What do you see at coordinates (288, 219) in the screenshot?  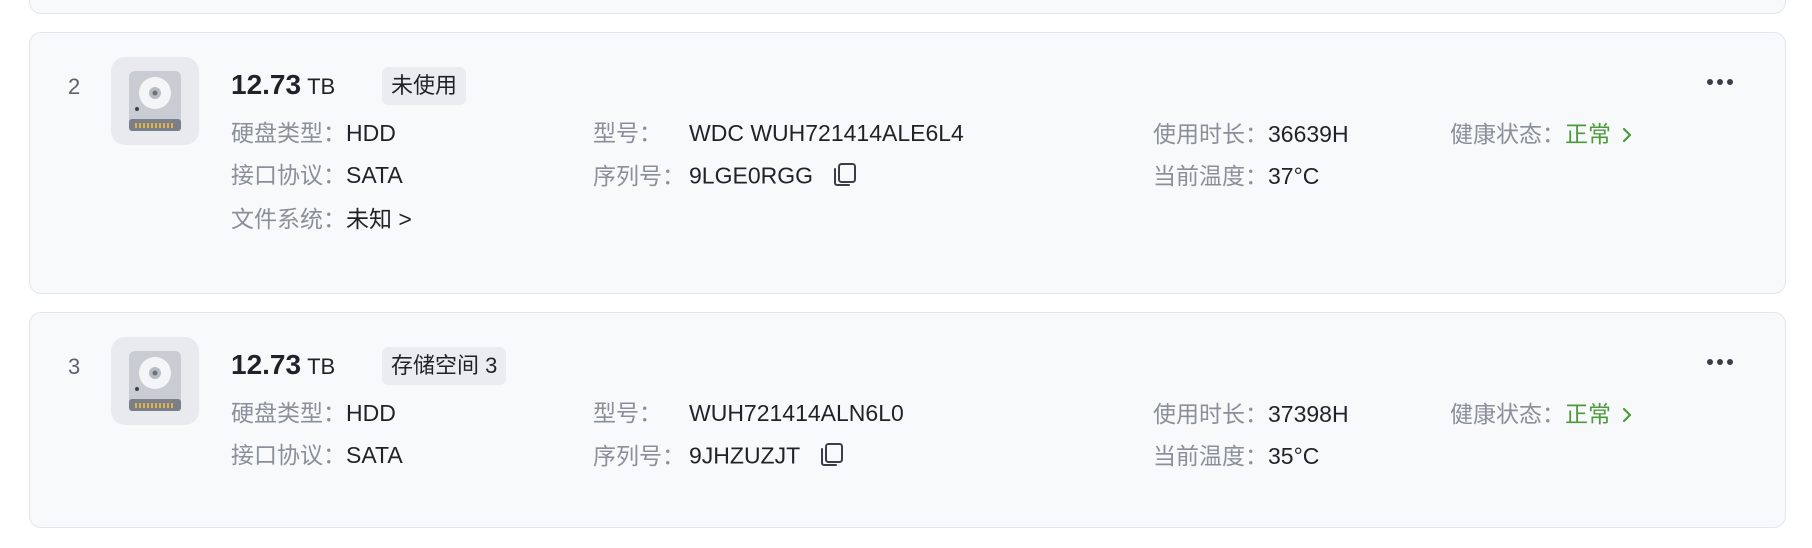 I see `filesystem-label: 文件系统：` at bounding box center [288, 219].